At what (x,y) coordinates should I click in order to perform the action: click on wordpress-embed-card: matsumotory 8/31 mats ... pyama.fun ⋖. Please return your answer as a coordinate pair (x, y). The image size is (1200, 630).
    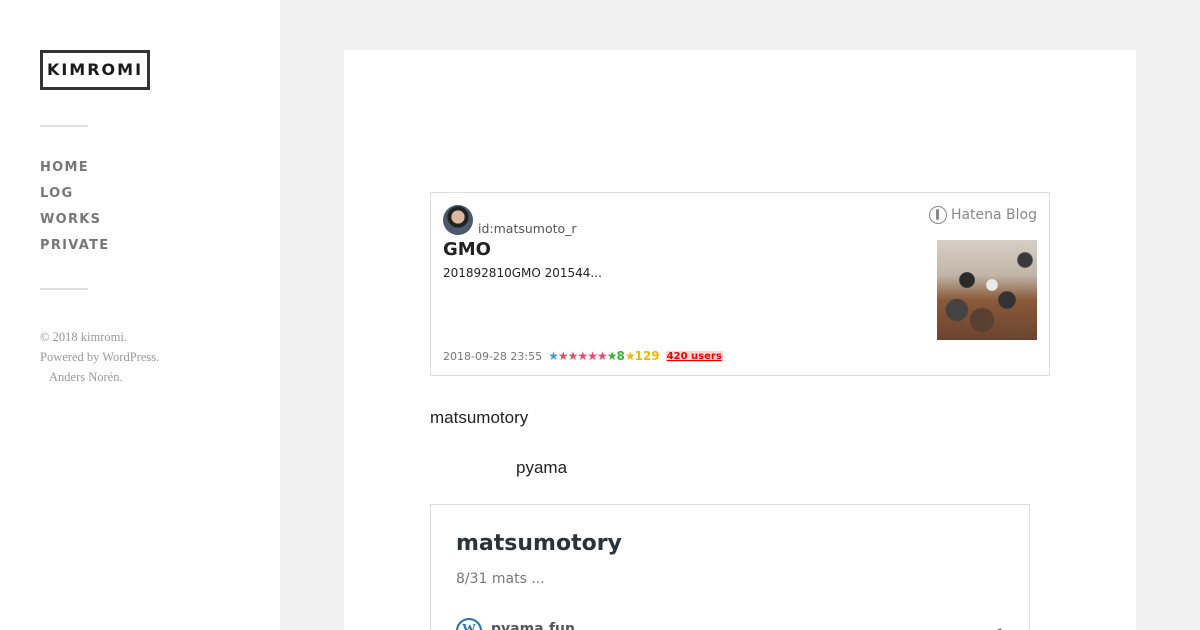
    Looking at the image, I should click on (730, 567).